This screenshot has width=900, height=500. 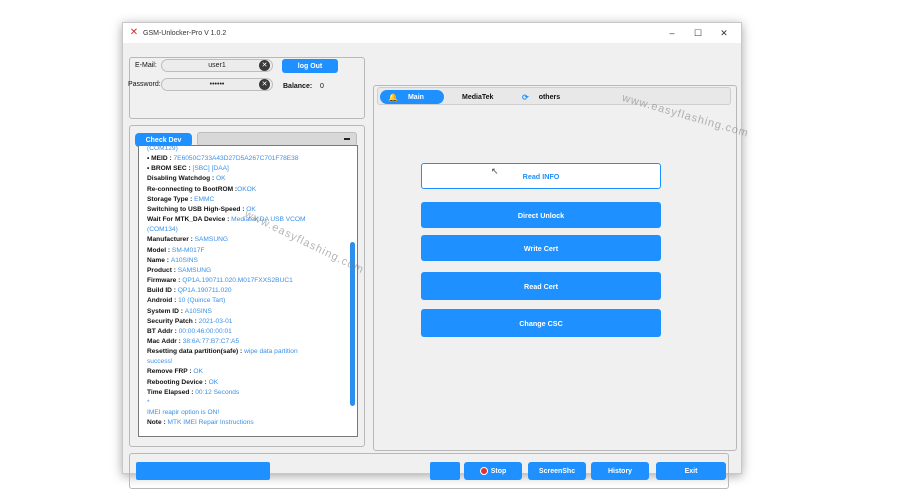 I want to click on password-label: Password:, so click(x=144, y=84).